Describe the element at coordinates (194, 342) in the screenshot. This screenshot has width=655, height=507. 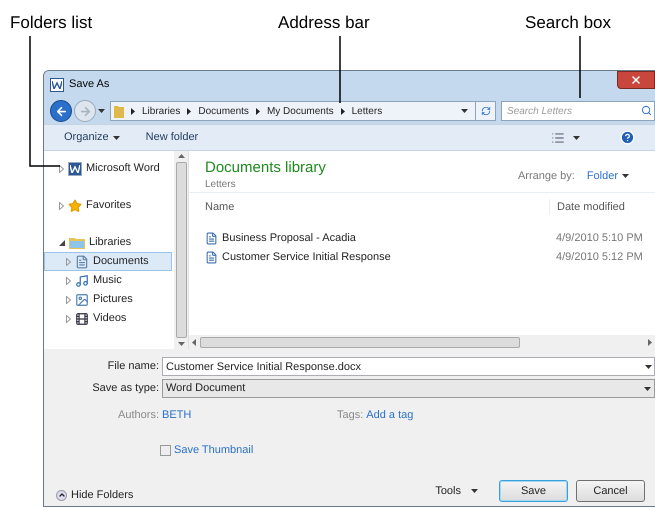
I see `scroll-left-icon` at that location.